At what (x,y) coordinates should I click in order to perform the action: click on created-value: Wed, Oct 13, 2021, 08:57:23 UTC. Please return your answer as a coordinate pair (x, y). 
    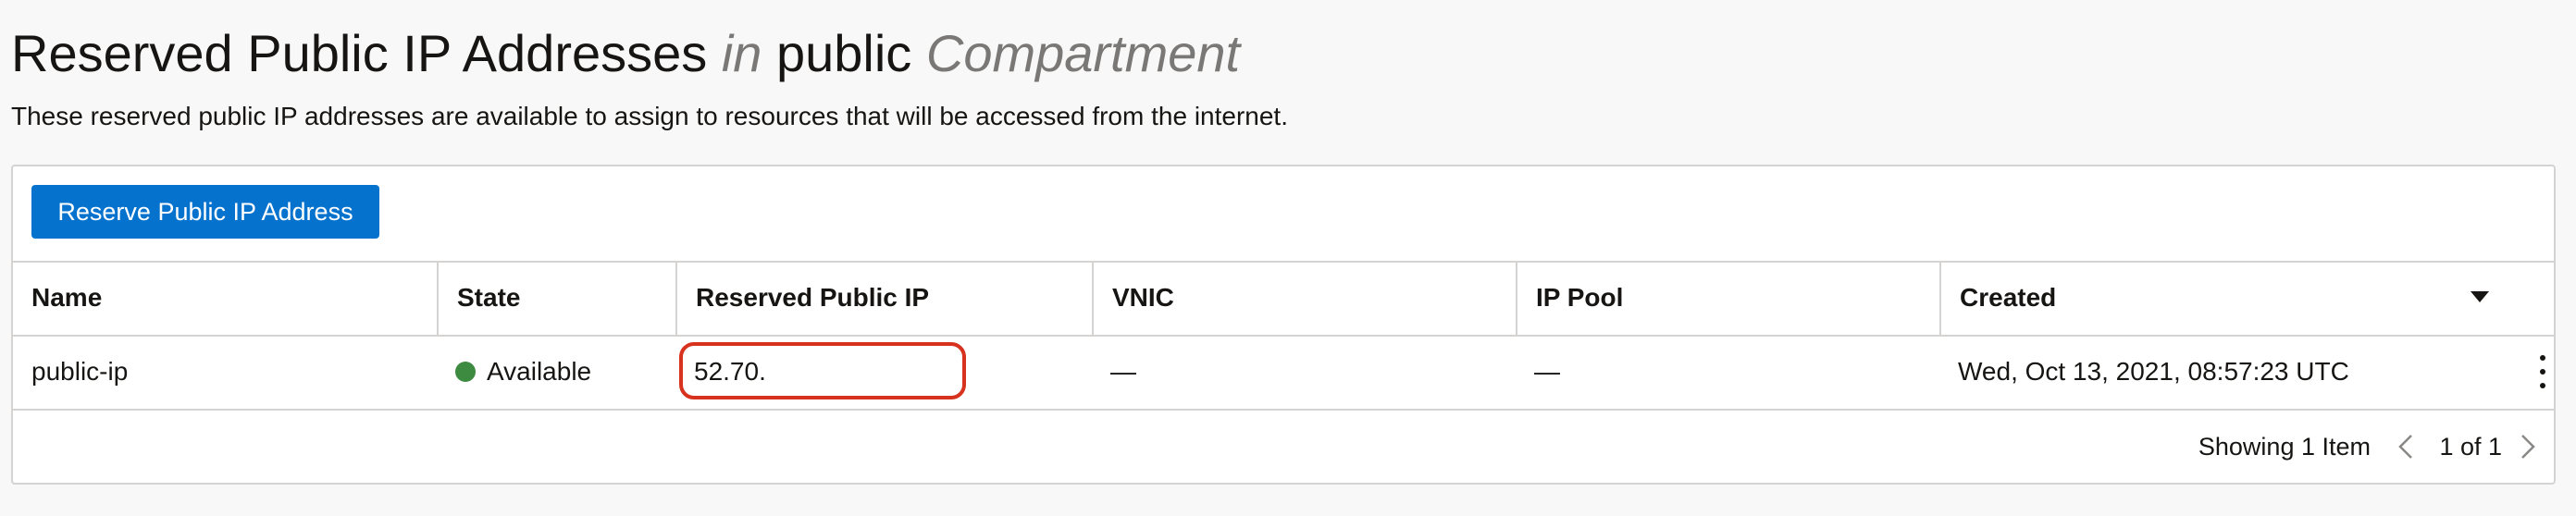
    Looking at the image, I should click on (2154, 371).